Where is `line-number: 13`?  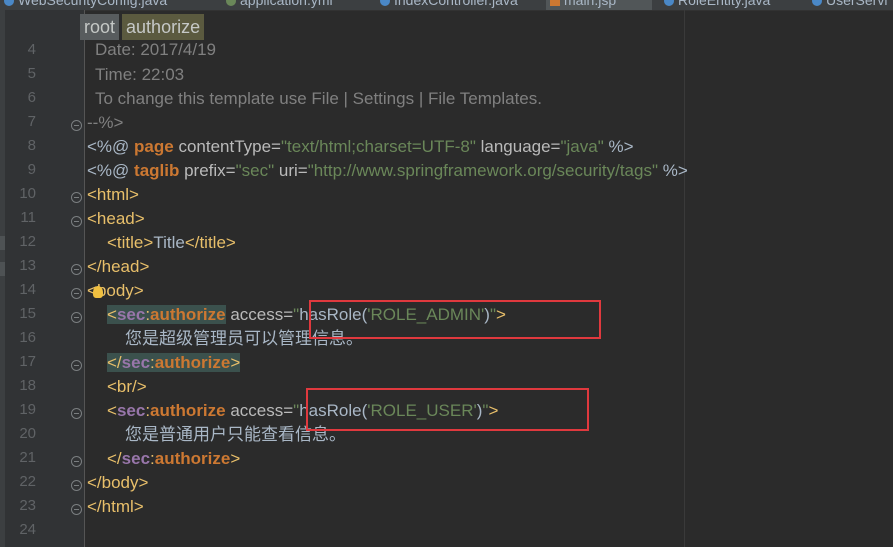 line-number: 13 is located at coordinates (27, 265).